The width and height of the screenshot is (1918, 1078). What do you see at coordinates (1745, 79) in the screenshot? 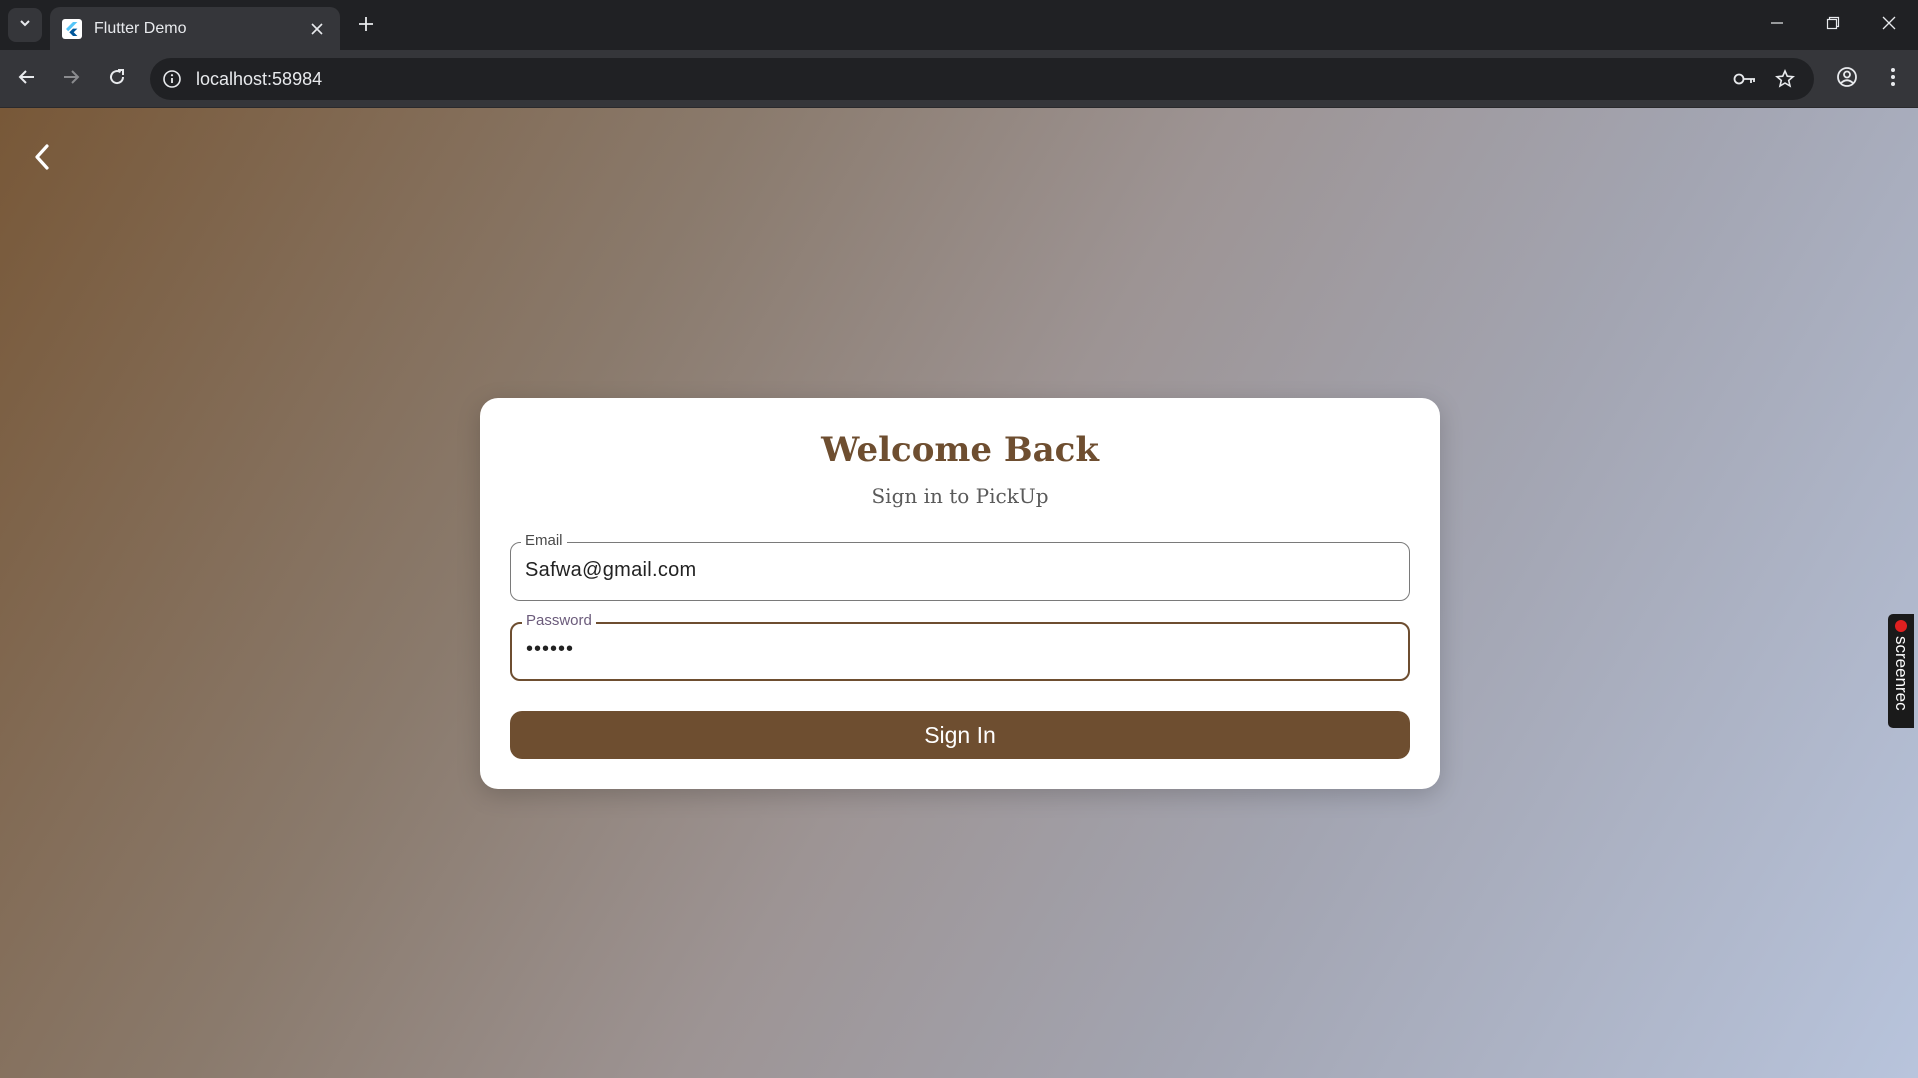
I see `key-icon` at bounding box center [1745, 79].